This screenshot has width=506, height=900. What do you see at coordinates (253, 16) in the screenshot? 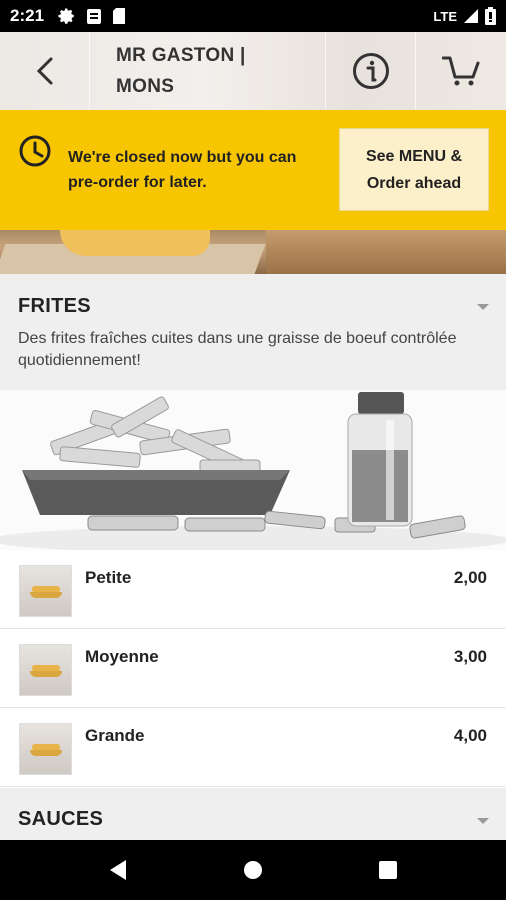
I see `status-bar: 2:21 LTE` at bounding box center [253, 16].